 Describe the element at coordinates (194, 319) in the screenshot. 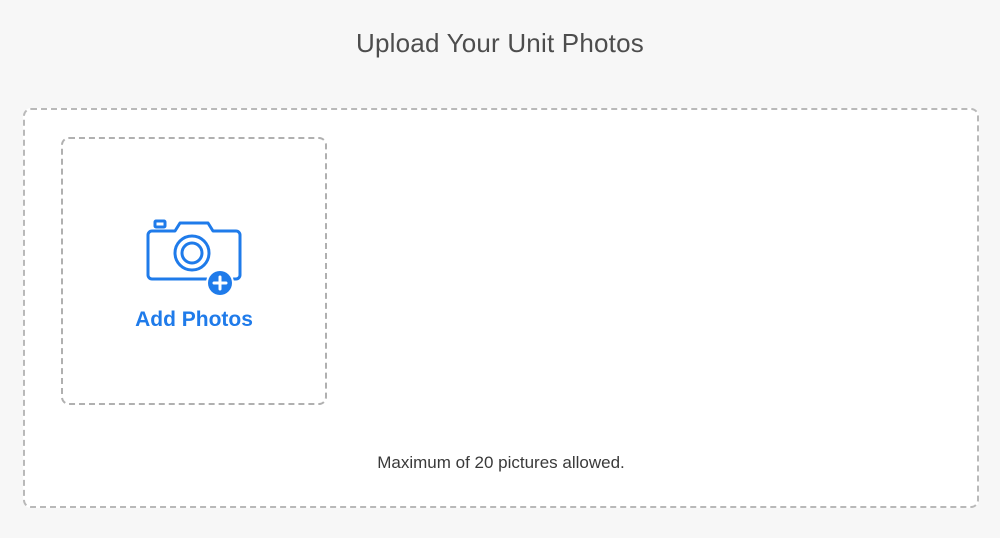

I see `add-photos-label: Add Photos` at that location.